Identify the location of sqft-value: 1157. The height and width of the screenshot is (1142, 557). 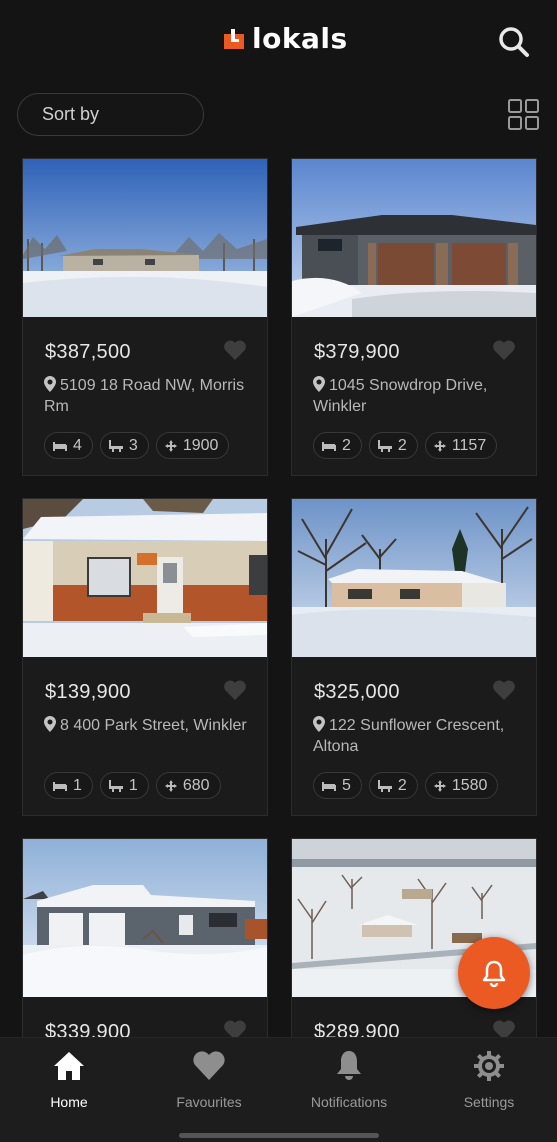
(469, 445).